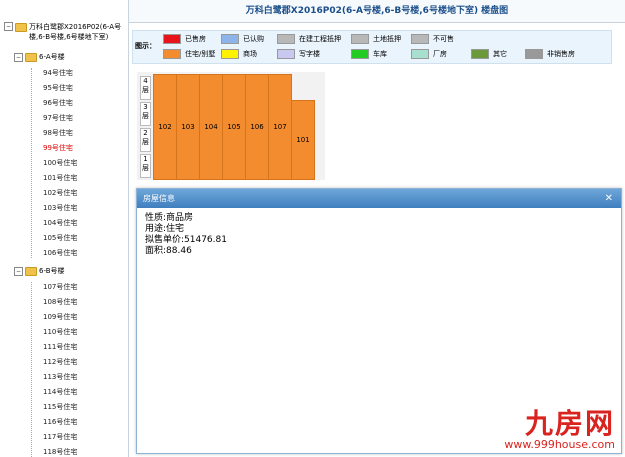 This screenshot has width=625, height=457. Describe the element at coordinates (60, 362) in the screenshot. I see `tree-item: 112号住宅` at that location.